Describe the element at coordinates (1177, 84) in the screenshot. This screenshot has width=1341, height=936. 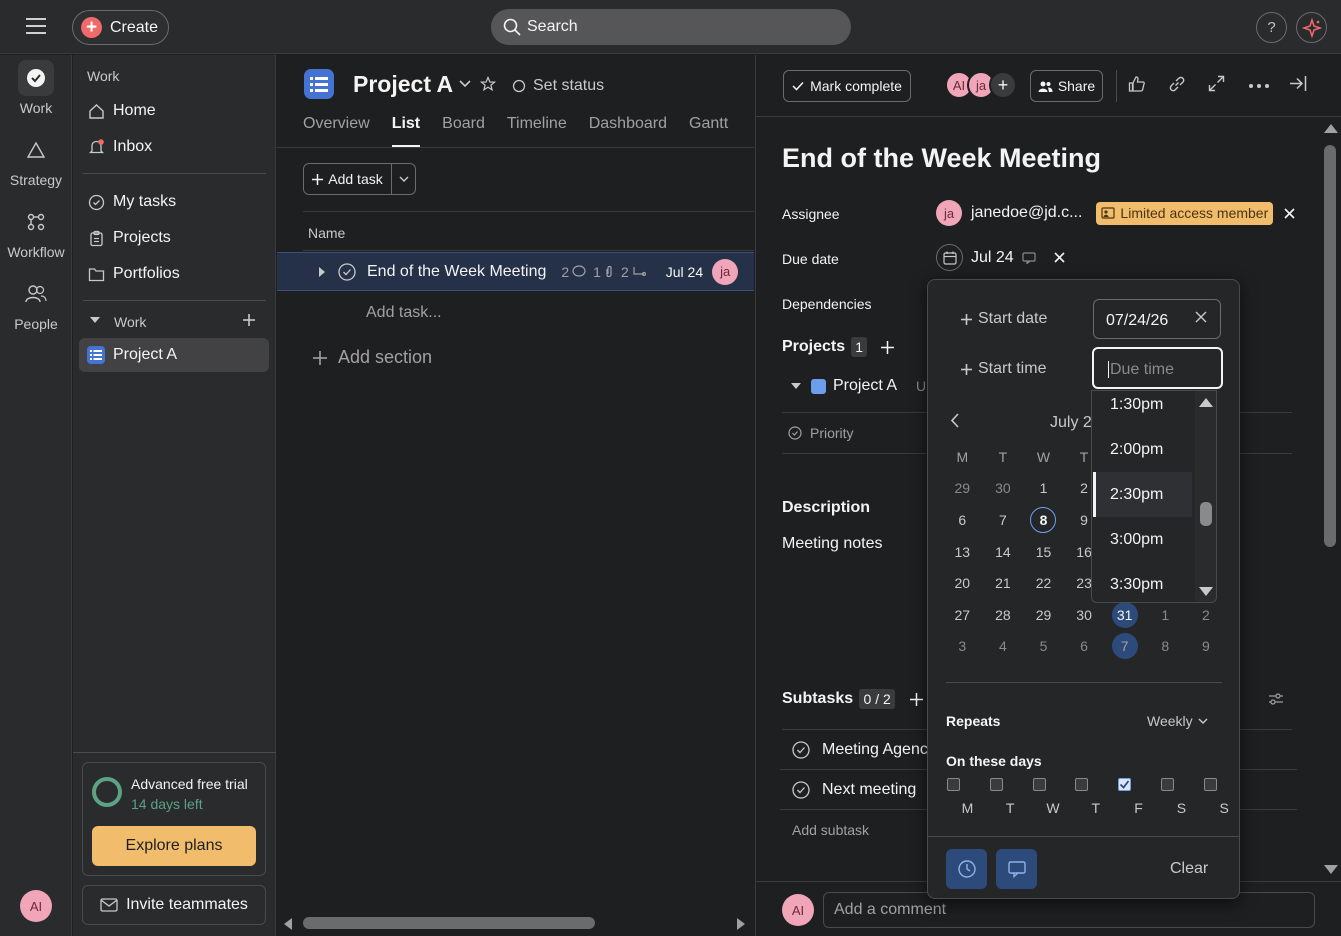
I see `link-icon` at that location.